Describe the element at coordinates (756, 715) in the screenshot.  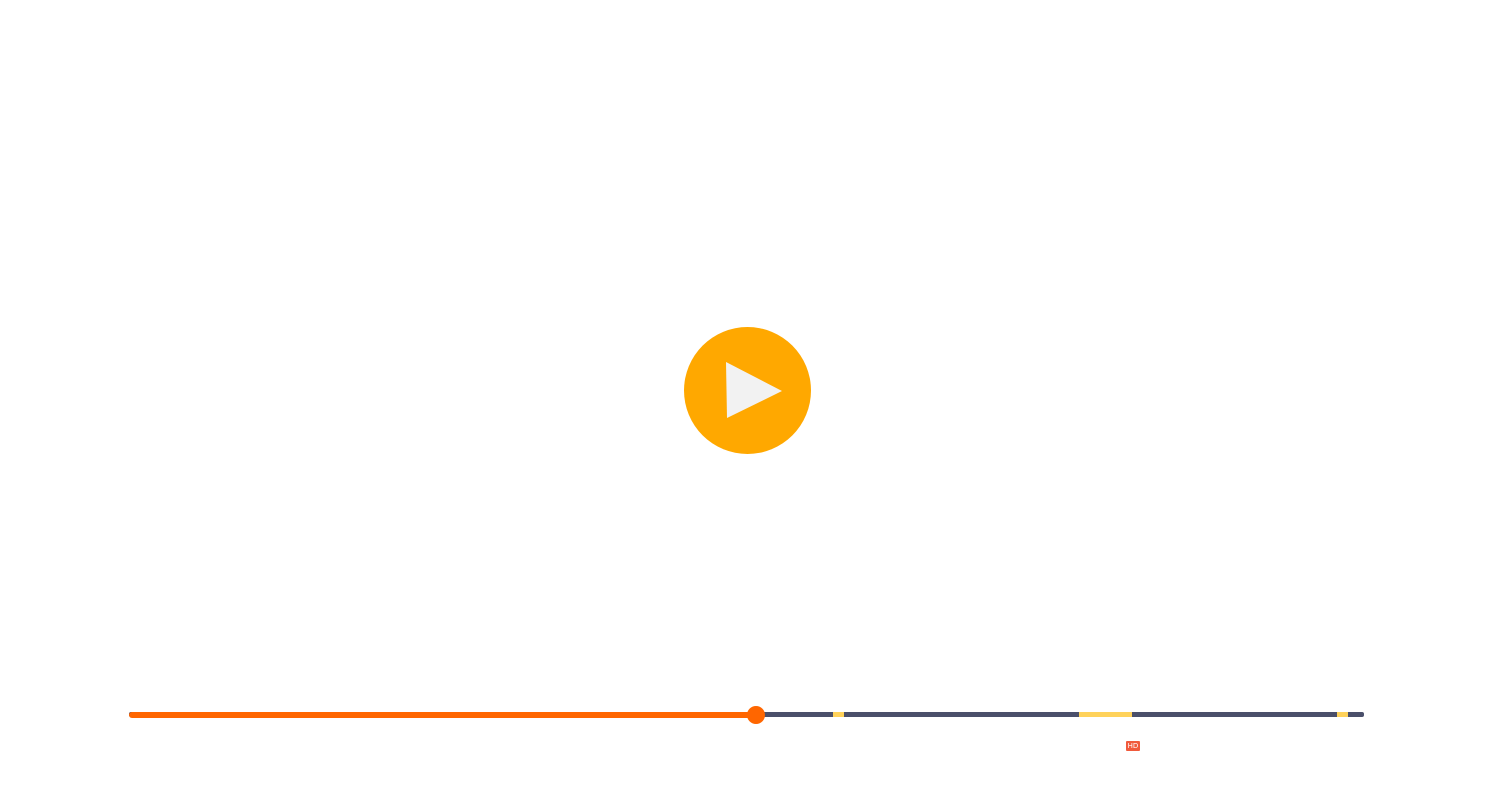
I see `progress-thumb` at that location.